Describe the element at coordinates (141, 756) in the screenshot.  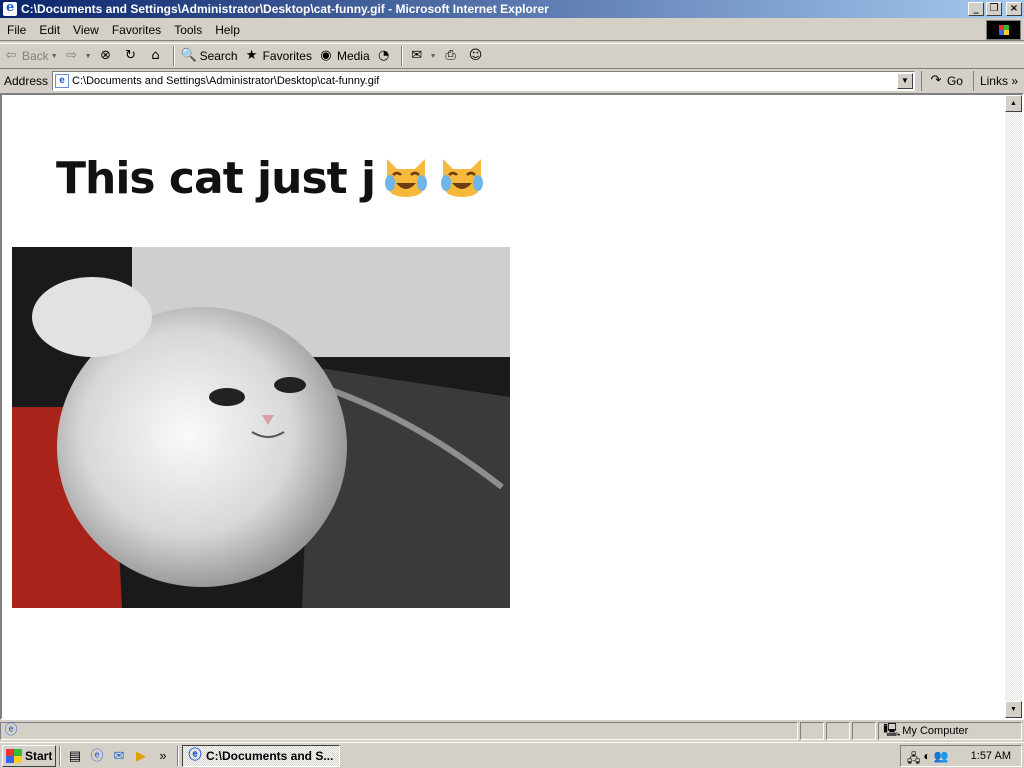
I see `media-player-icon: ▶` at that location.